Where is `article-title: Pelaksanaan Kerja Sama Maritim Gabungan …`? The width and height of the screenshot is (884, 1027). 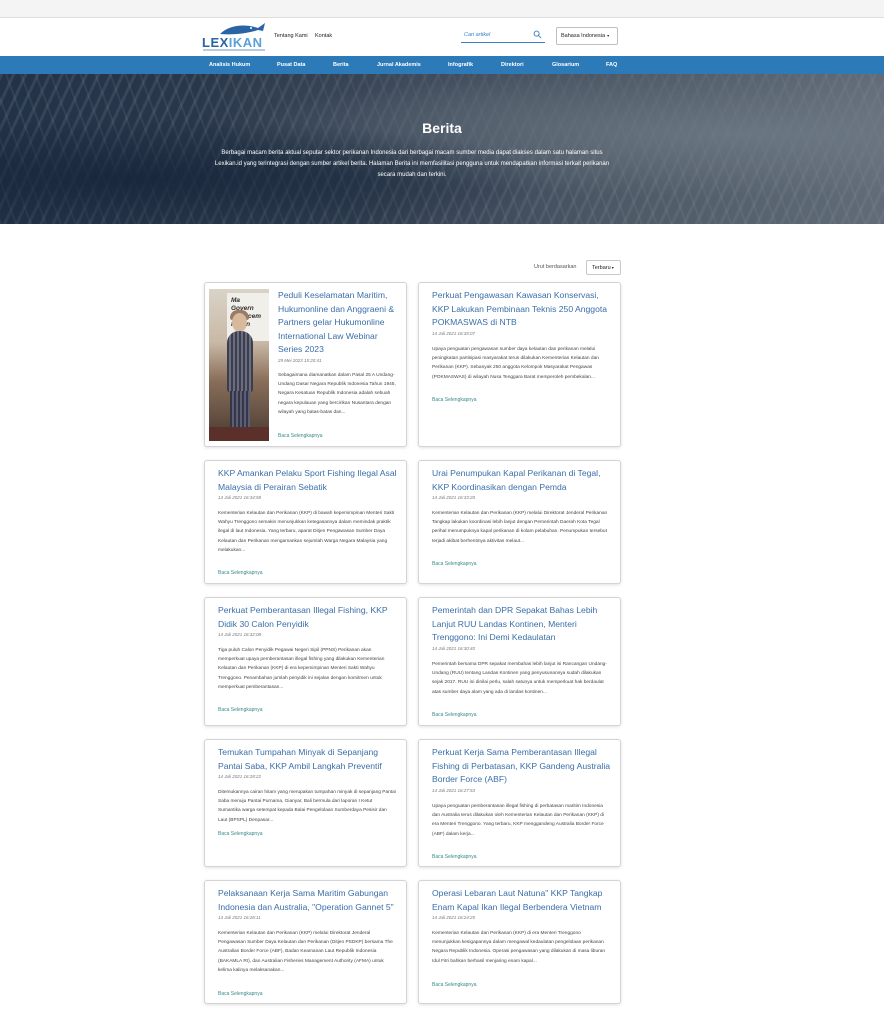
article-title: Pelaksanaan Kerja Sama Maritim Gabungan … is located at coordinates (309, 900).